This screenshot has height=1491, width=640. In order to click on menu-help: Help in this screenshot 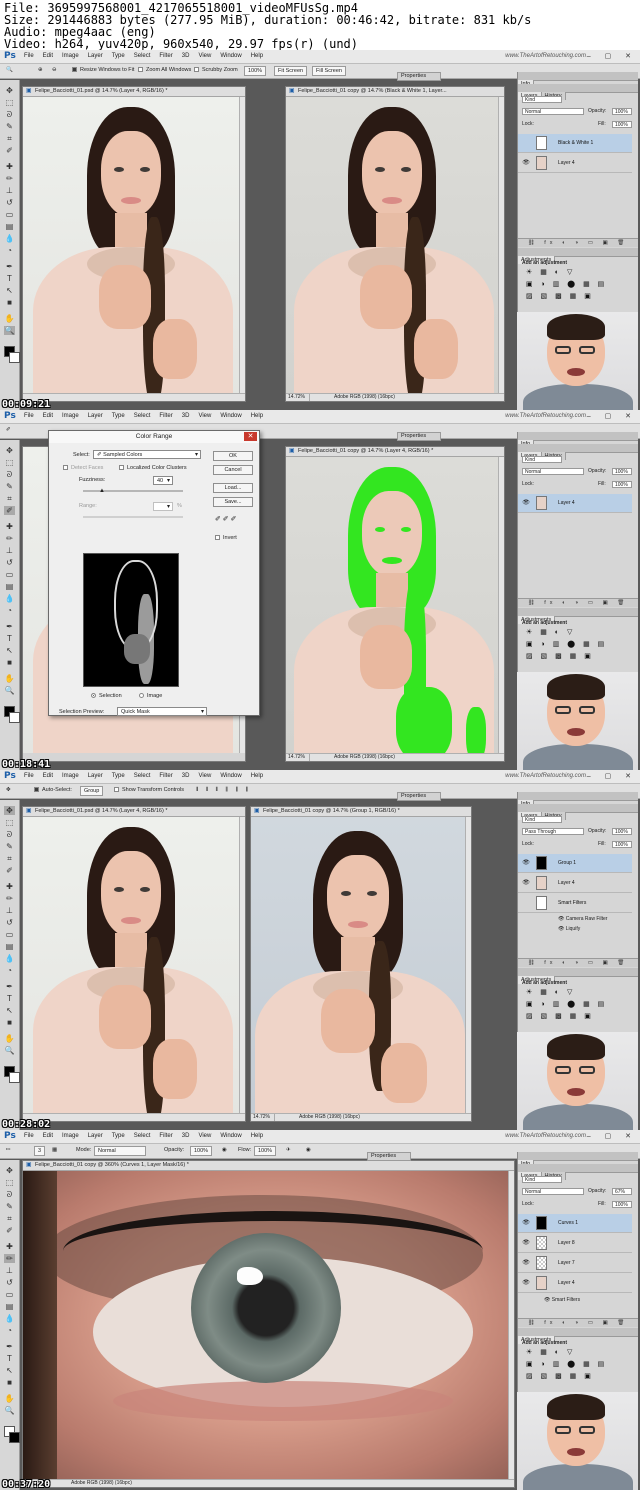, I will do `click(257, 416)`.